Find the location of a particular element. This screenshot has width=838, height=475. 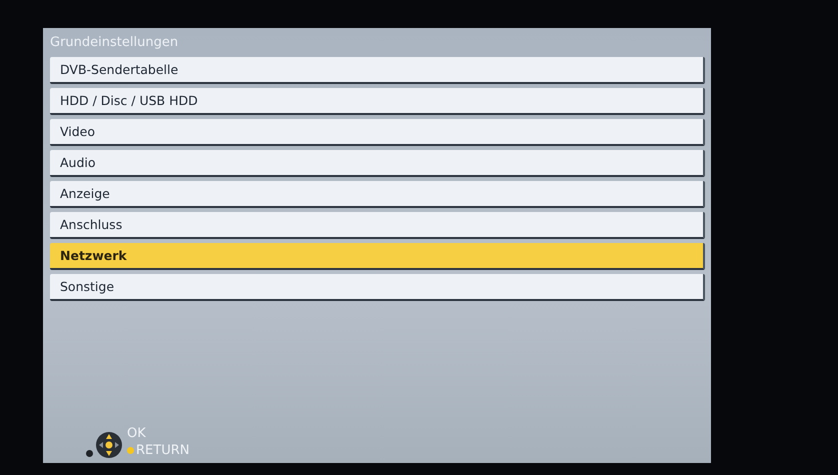

menu-item: Sonstige is located at coordinates (377, 287).